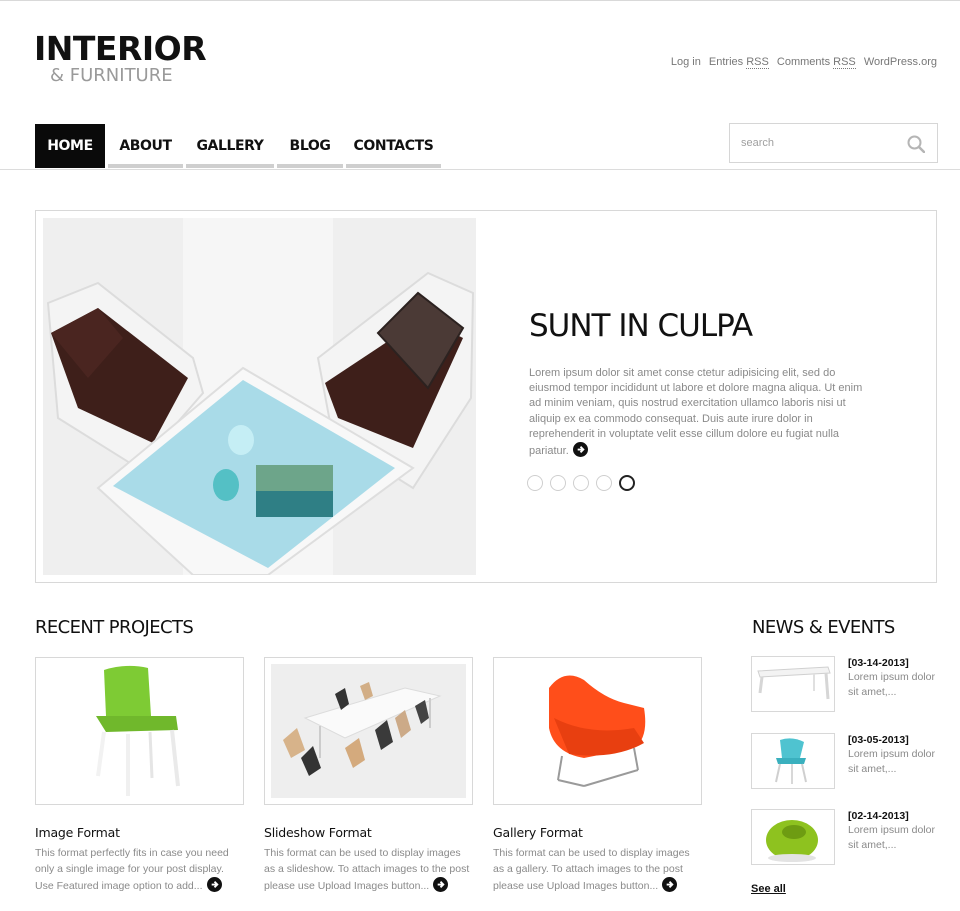 This screenshot has height=911, width=960. What do you see at coordinates (757, 62) in the screenshot?
I see `entries-rss-abbr: RSS` at bounding box center [757, 62].